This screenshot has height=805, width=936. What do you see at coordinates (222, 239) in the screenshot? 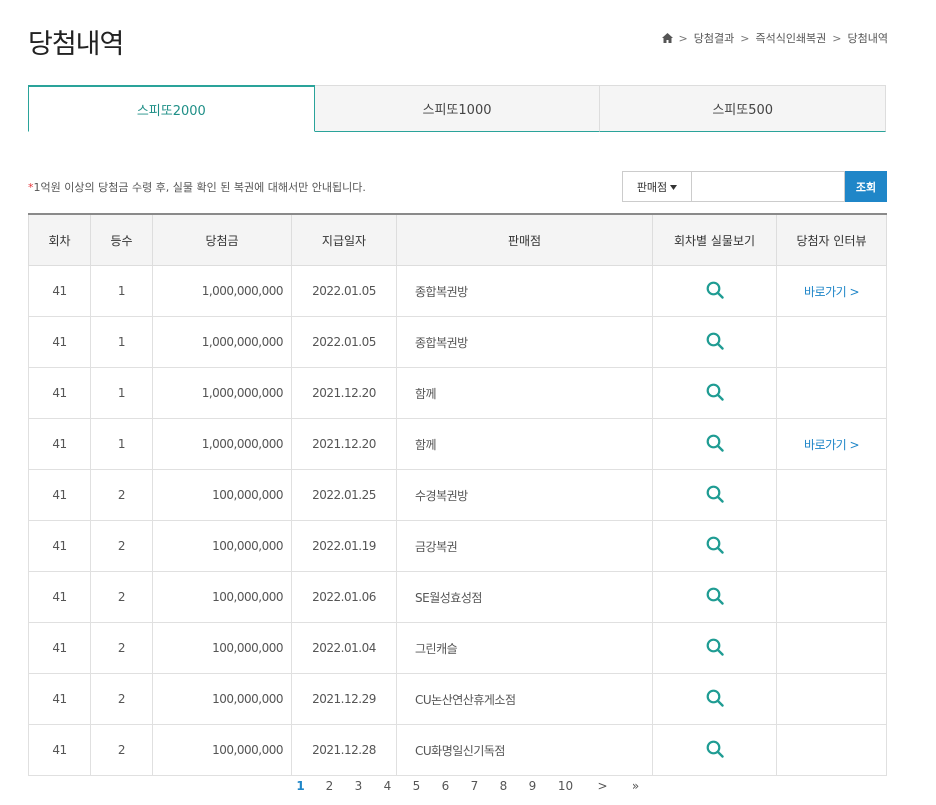
I see `header-amount: 당첨금` at bounding box center [222, 239].